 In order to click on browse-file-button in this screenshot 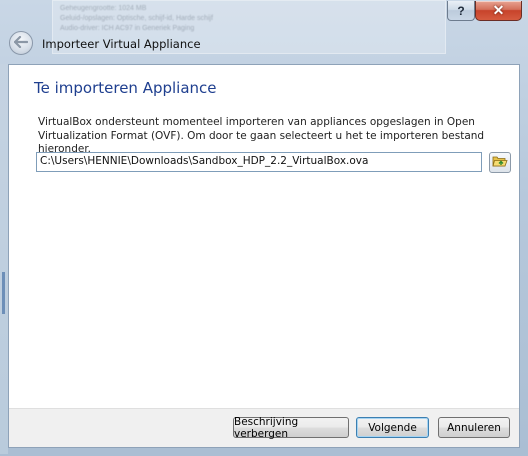, I will do `click(500, 162)`.